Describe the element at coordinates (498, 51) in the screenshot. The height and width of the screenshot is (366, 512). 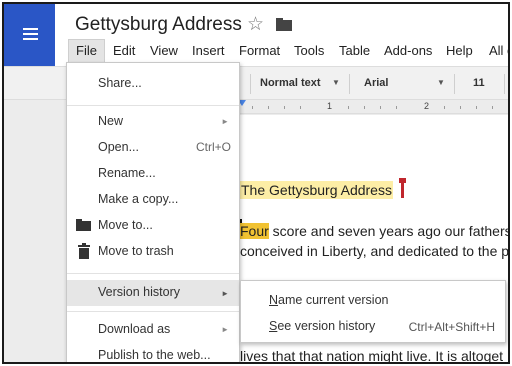
I see `menu-all-changes: All c` at that location.